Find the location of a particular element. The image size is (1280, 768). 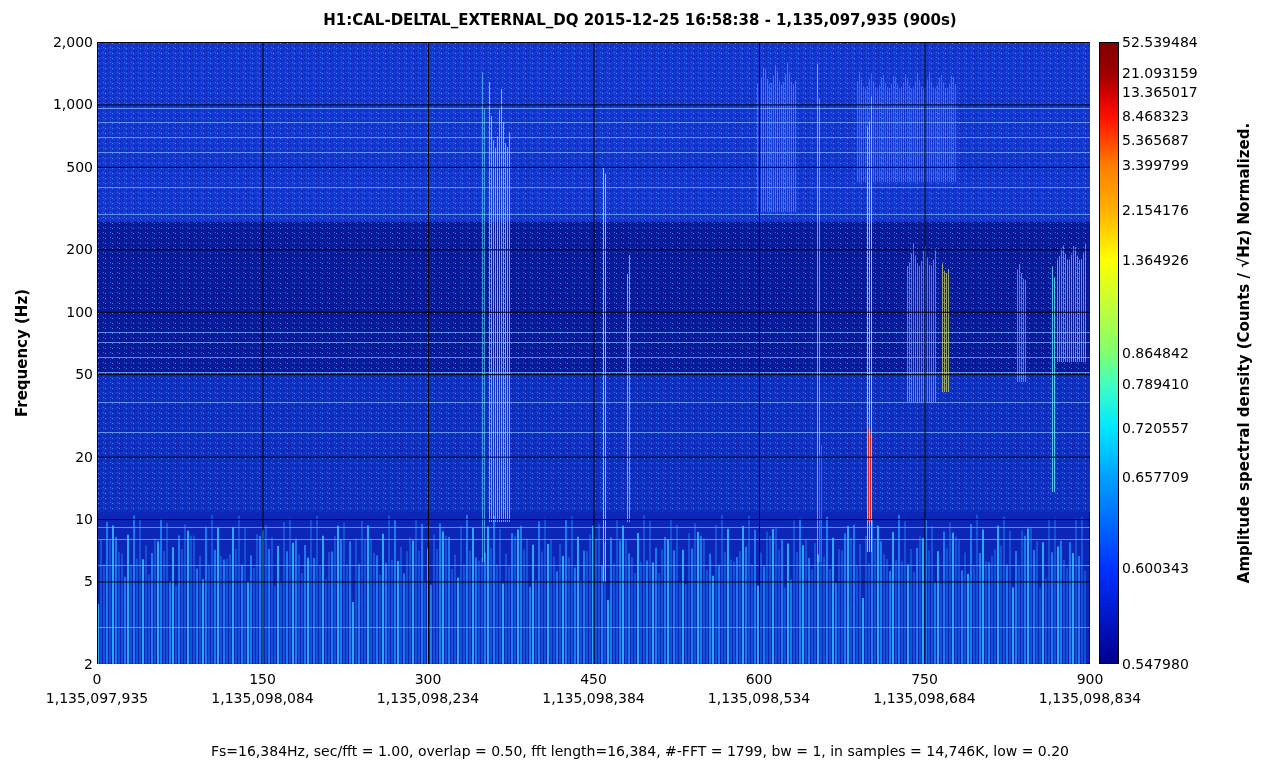

x-tick-label: 450 is located at coordinates (593, 679).